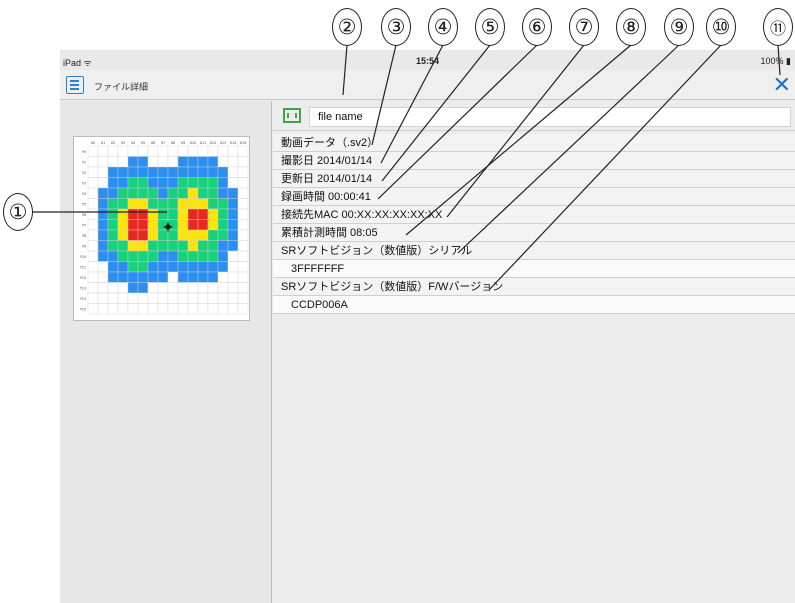  What do you see at coordinates (292, 115) in the screenshot?
I see `film-icon` at bounding box center [292, 115].